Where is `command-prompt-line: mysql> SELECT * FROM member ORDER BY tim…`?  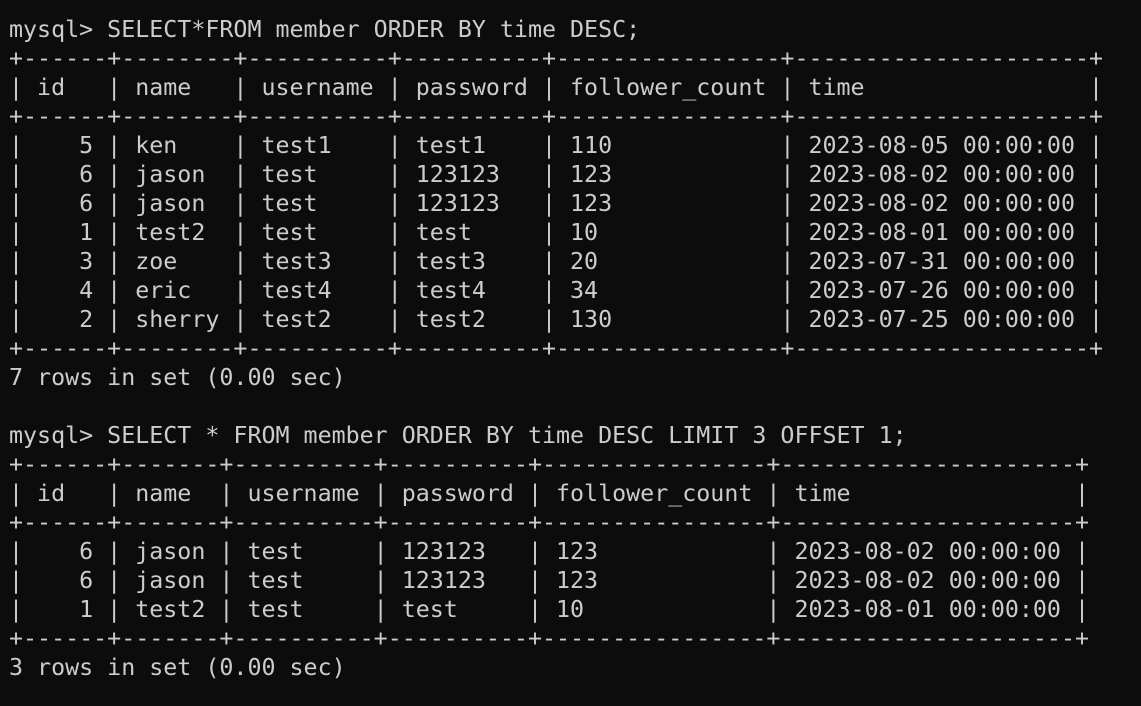 command-prompt-line: mysql> SELECT * FROM member ORDER BY tim… is located at coordinates (458, 435).